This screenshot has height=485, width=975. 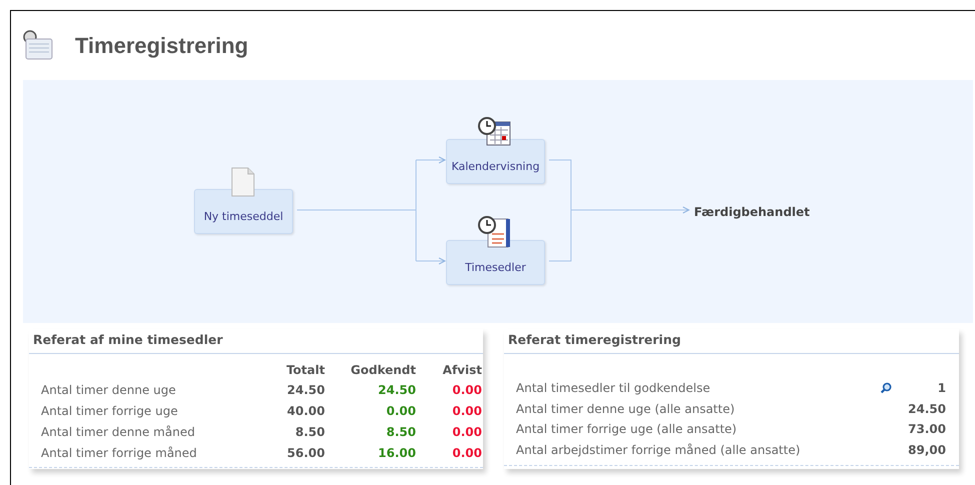 I want to click on search-icon, so click(x=886, y=388).